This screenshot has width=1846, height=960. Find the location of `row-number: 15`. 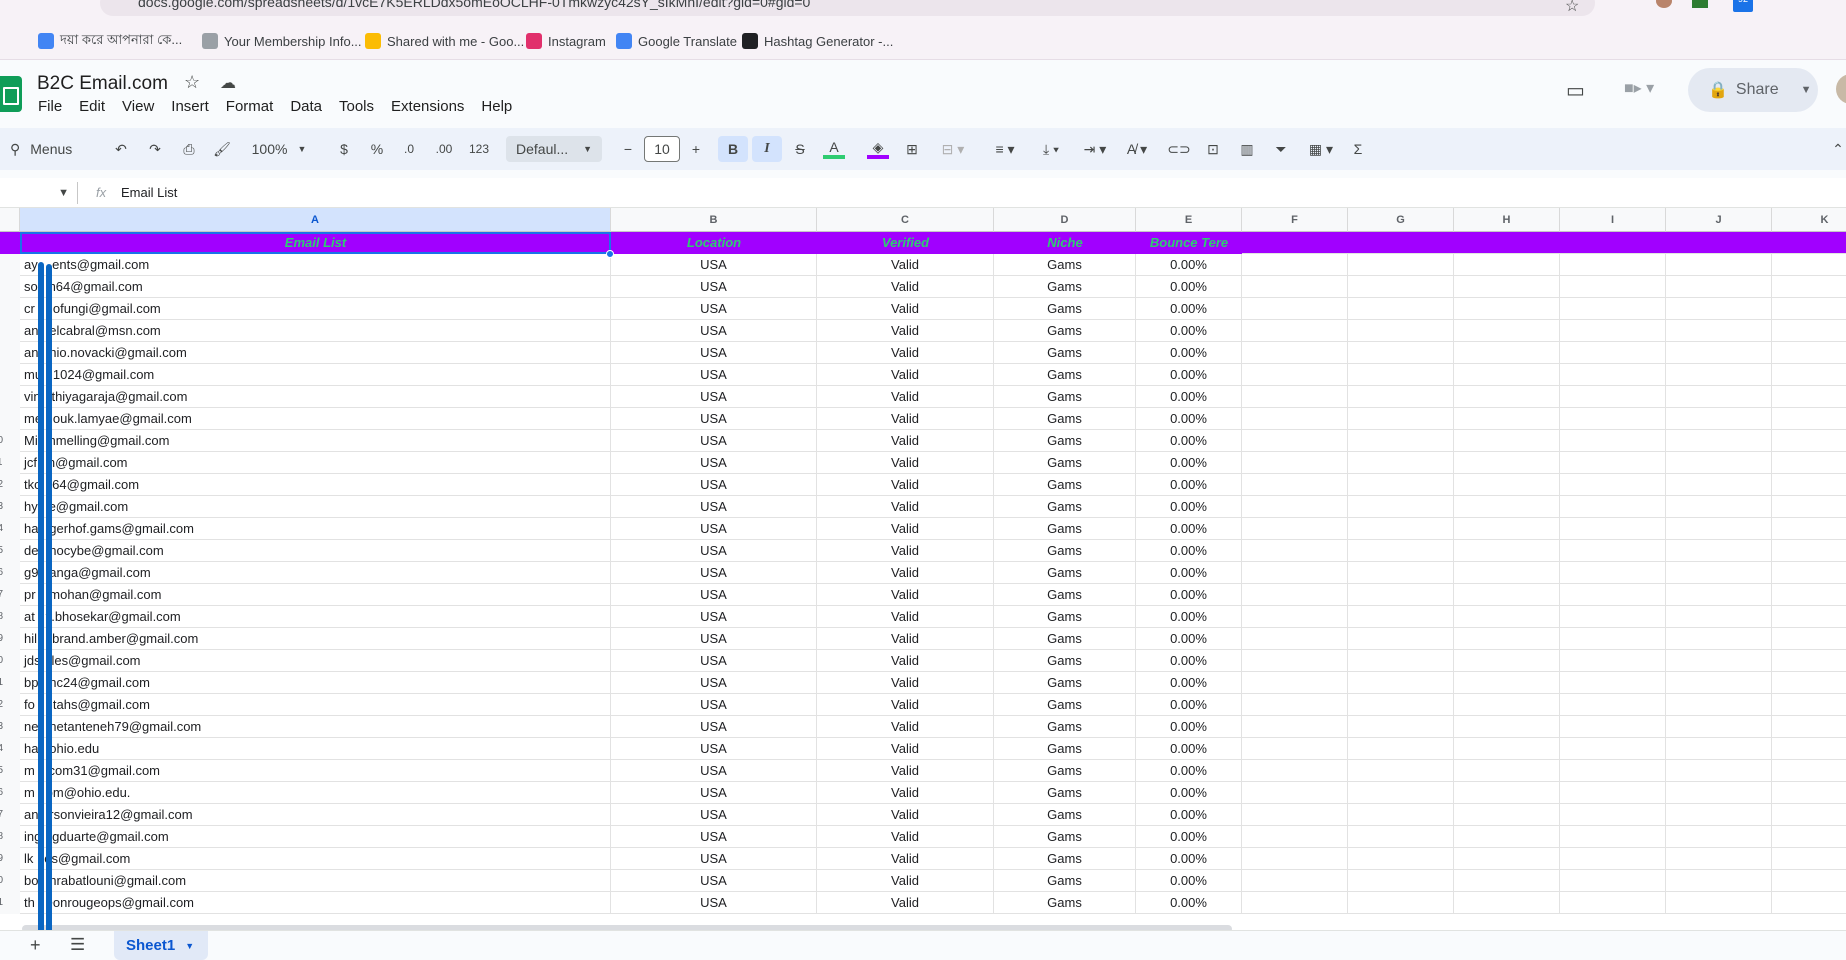

row-number: 15 is located at coordinates (10, 551).